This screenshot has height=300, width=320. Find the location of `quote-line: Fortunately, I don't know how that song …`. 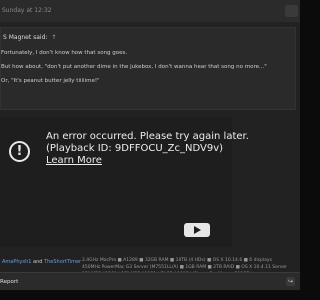

quote-line: Fortunately, I don't know how that song … is located at coordinates (64, 53).